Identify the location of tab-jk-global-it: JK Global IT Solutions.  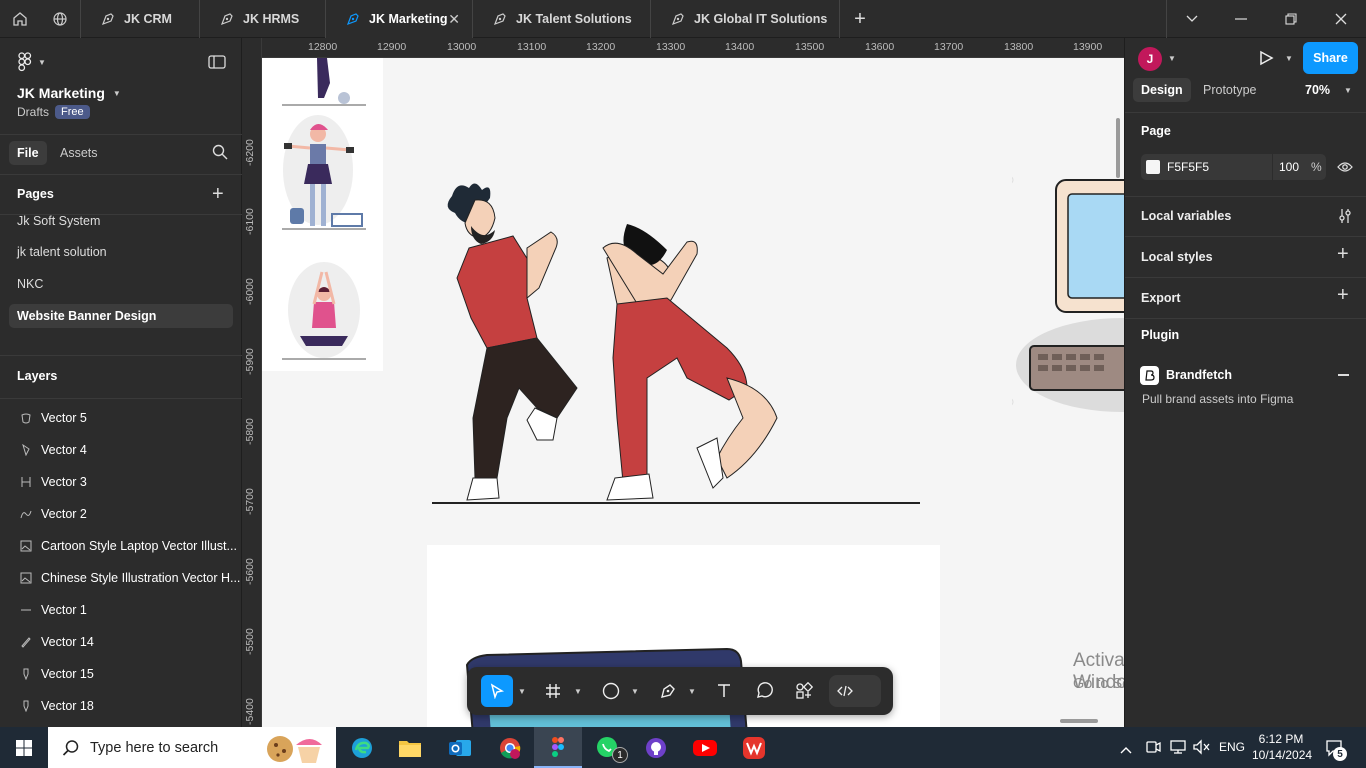
(745, 19).